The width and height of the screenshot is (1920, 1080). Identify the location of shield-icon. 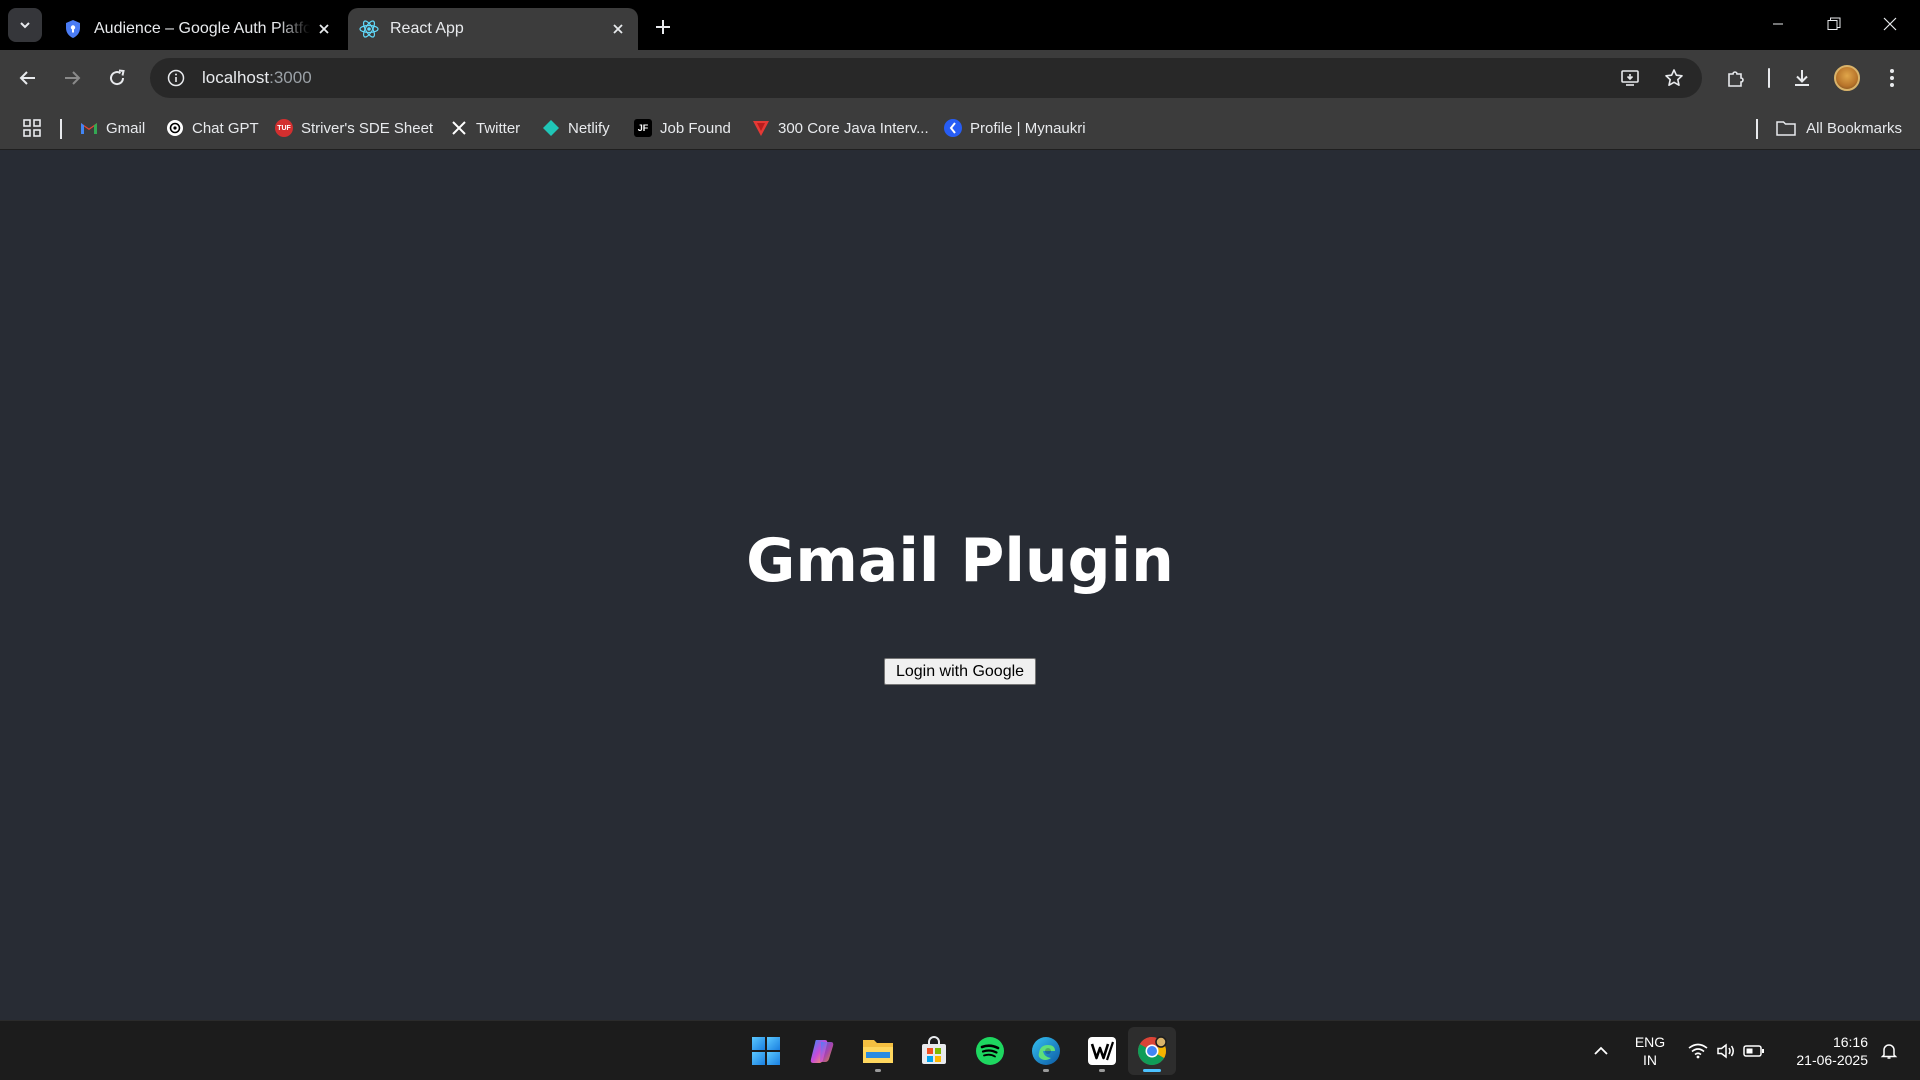
(73, 29).